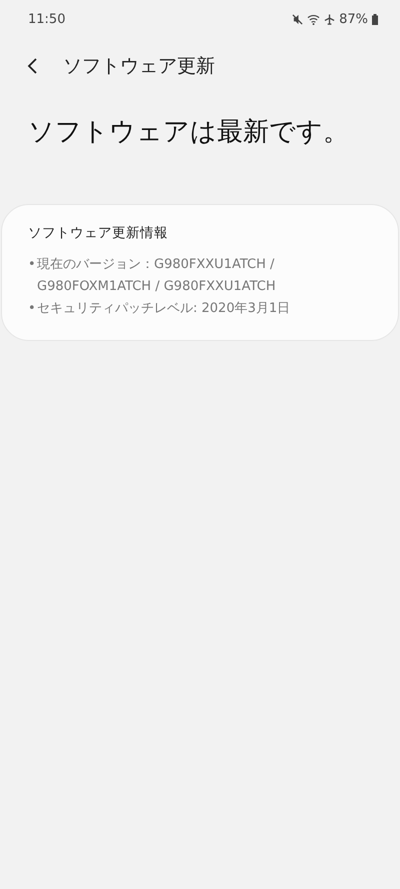  What do you see at coordinates (189, 132) in the screenshot?
I see `status-headline: ソフトウェアは最新です。` at bounding box center [189, 132].